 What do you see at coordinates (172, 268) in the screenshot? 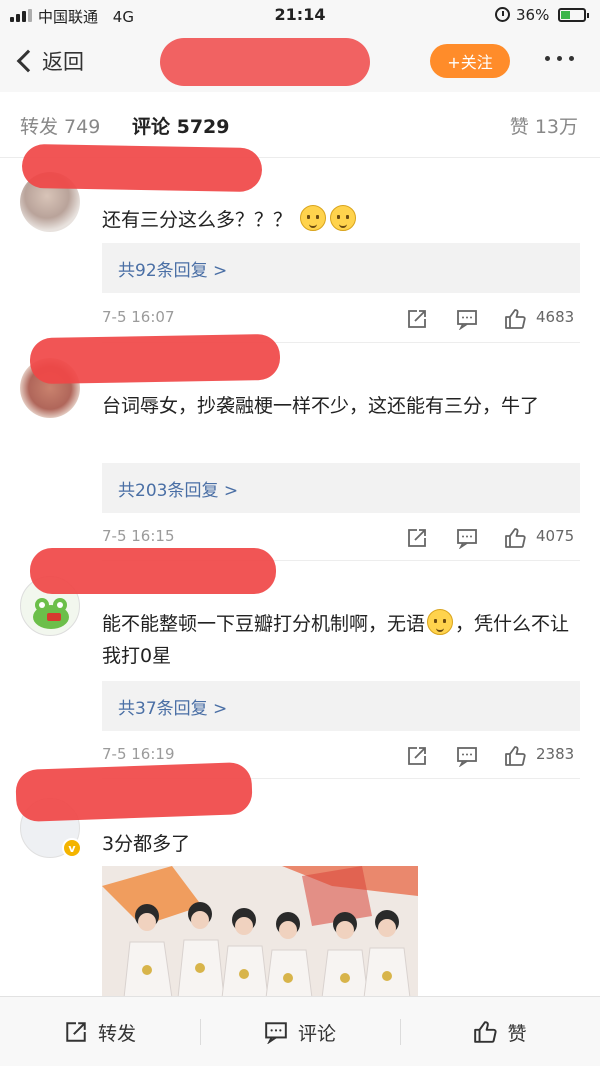
I see `reply-count-link: 共92条回复 >` at bounding box center [172, 268].